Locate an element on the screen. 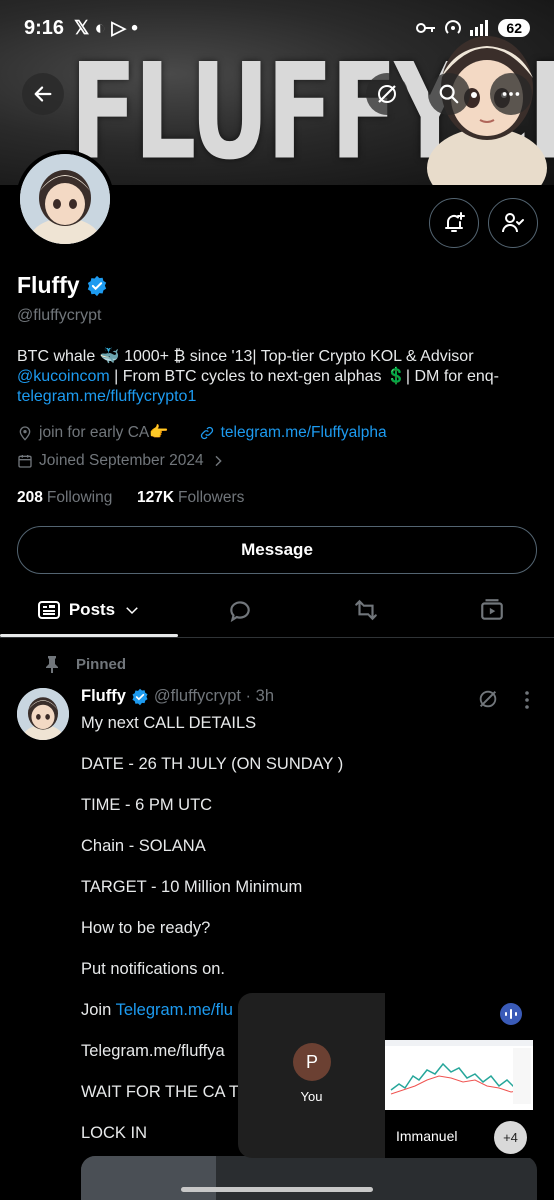  followers-label: Followers is located at coordinates (211, 497).